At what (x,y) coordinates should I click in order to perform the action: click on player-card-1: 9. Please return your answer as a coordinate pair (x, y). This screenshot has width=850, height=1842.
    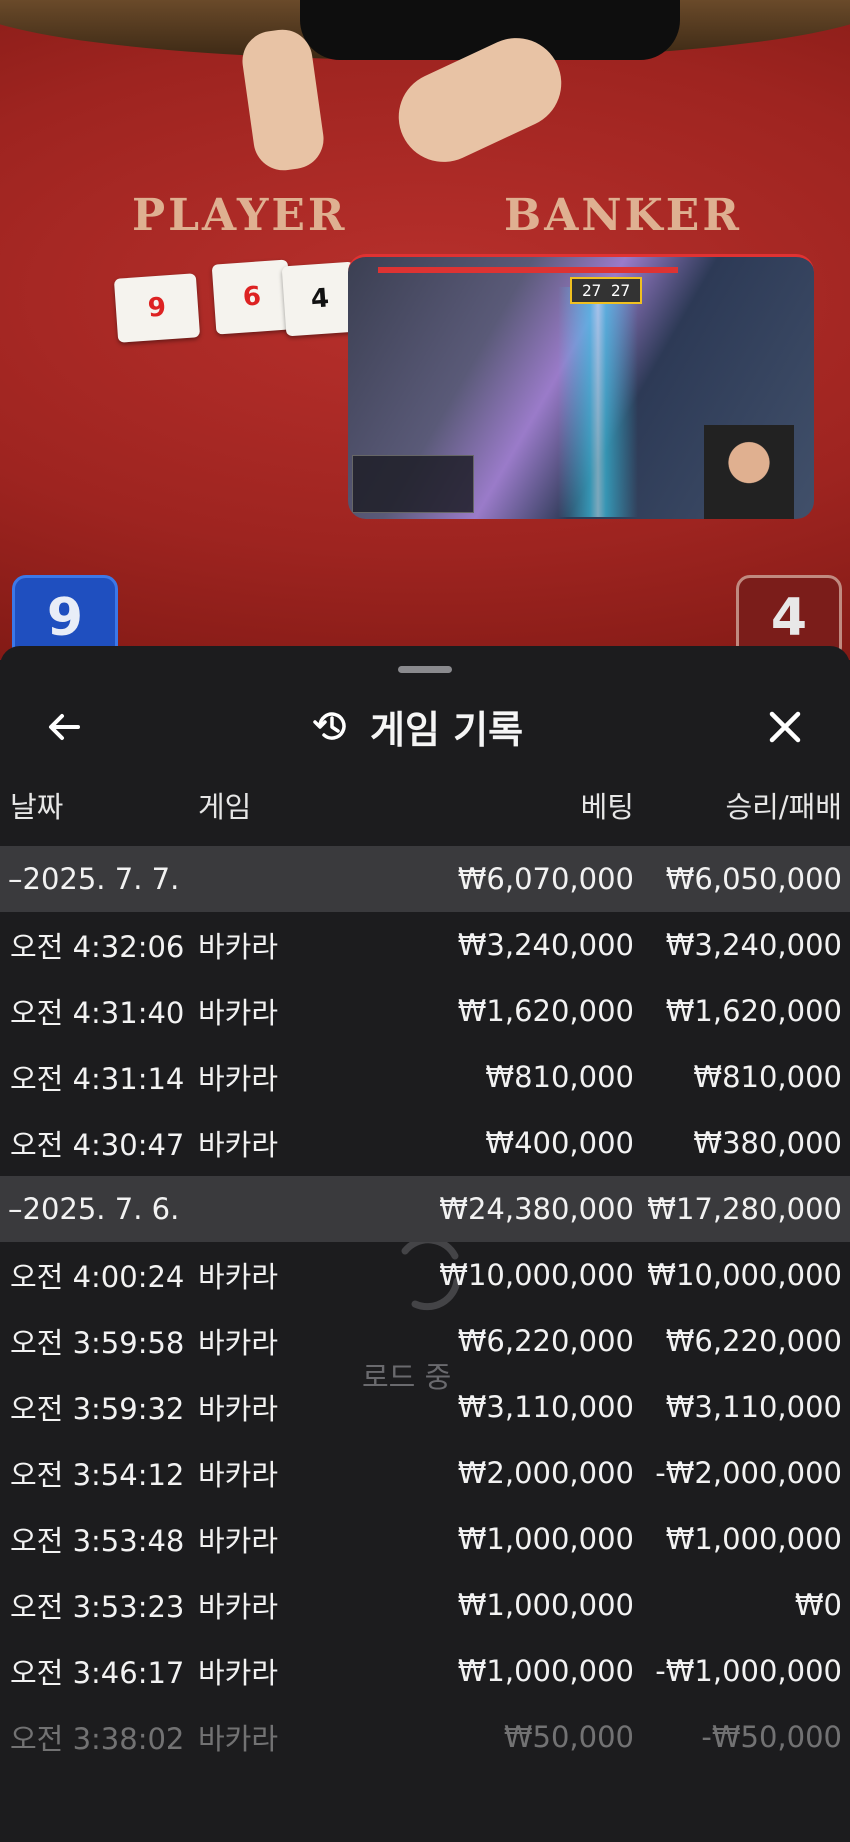
    Looking at the image, I should click on (157, 308).